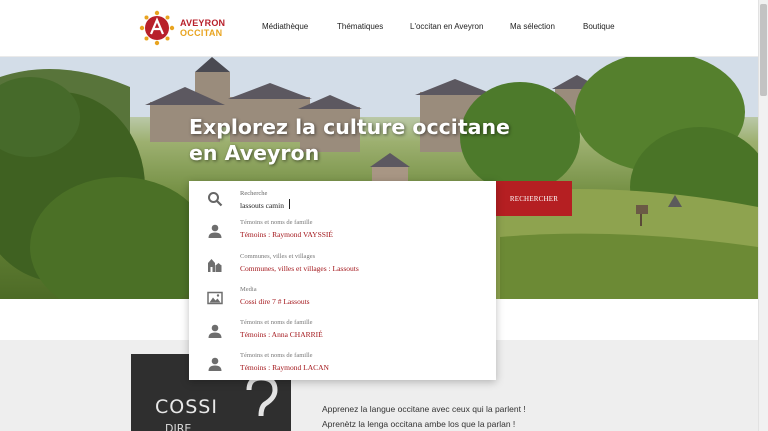 The width and height of the screenshot is (768, 431). Describe the element at coordinates (284, 367) in the screenshot. I see `suggestion-value: Témoins : Raymond LACAN` at that location.